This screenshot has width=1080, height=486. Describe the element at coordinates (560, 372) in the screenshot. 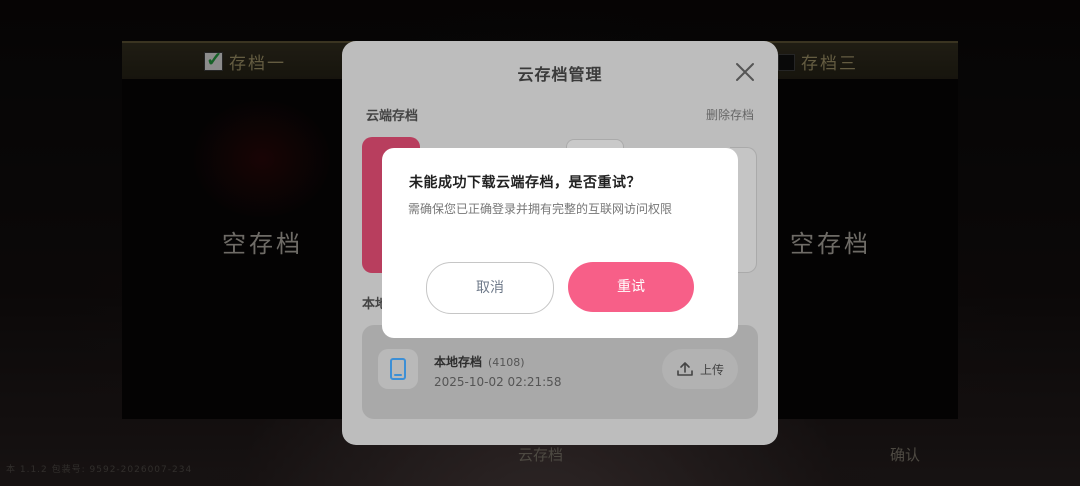

I see `local-save-card: 本地存档 (4108) 2025-10-02 02:21:58 上传` at that location.